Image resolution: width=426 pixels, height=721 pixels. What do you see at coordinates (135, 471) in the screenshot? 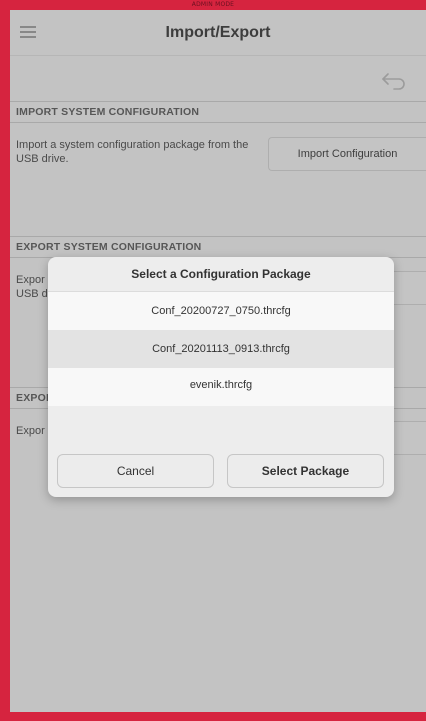
I see `cancel-button: Cancel` at bounding box center [135, 471].